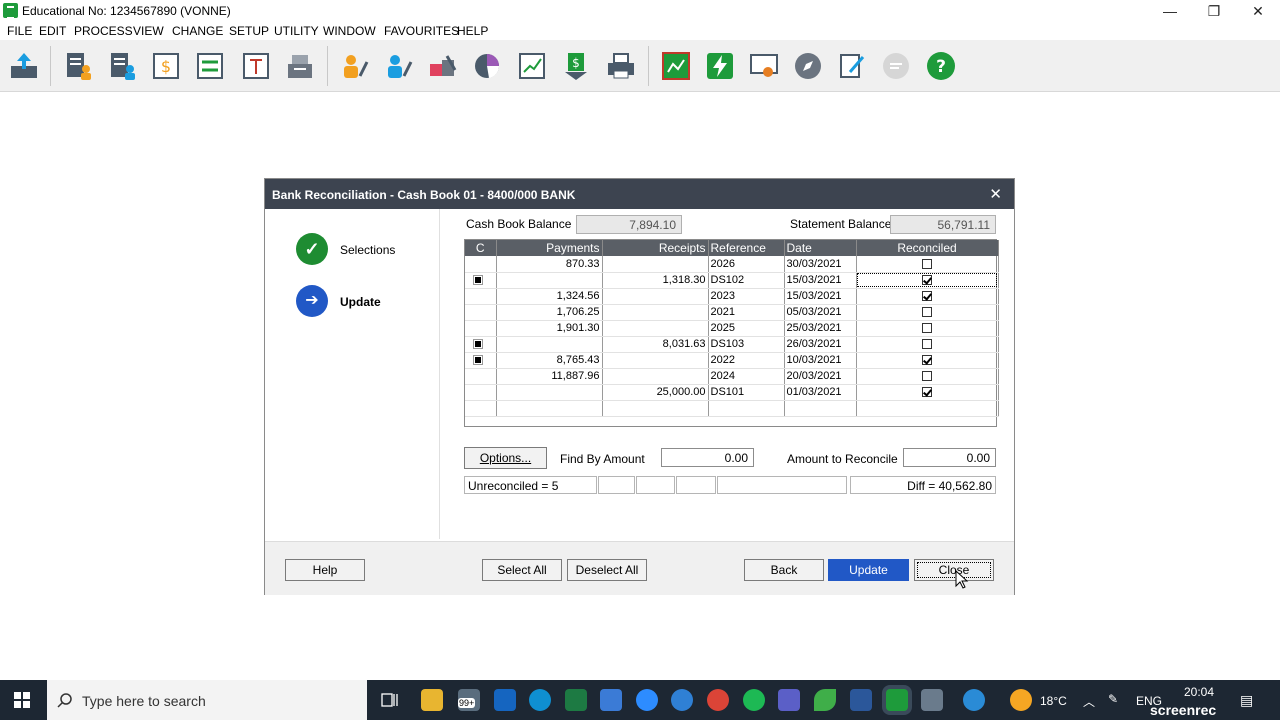 The height and width of the screenshot is (720, 1280). I want to click on tray-chevron-up-icon: ︿, so click(1089, 701).